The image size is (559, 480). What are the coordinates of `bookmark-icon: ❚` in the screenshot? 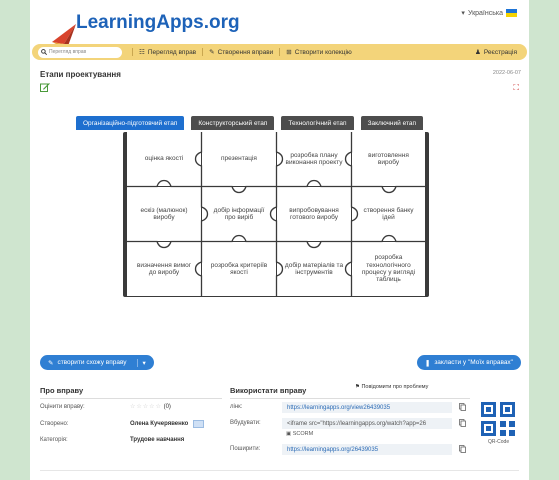 It's located at (427, 363).